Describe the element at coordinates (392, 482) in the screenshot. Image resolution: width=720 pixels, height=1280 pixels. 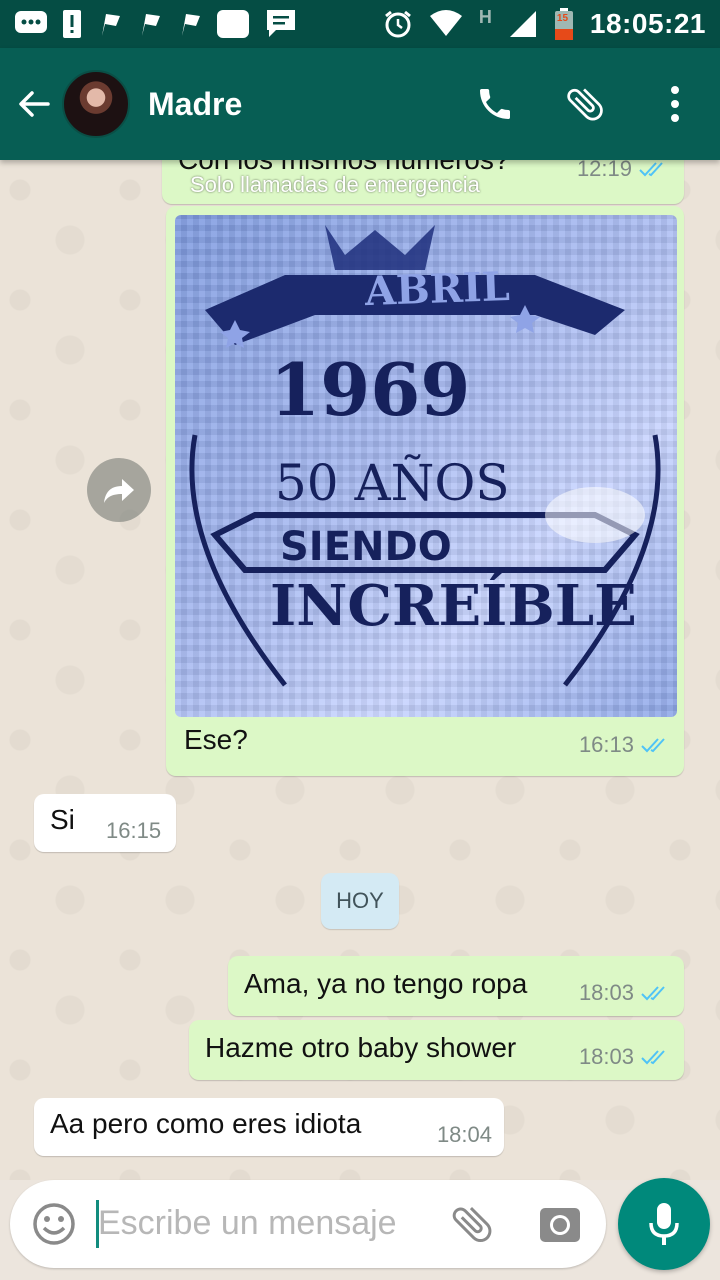
I see `photo-text-age: 50 AÑOS` at that location.